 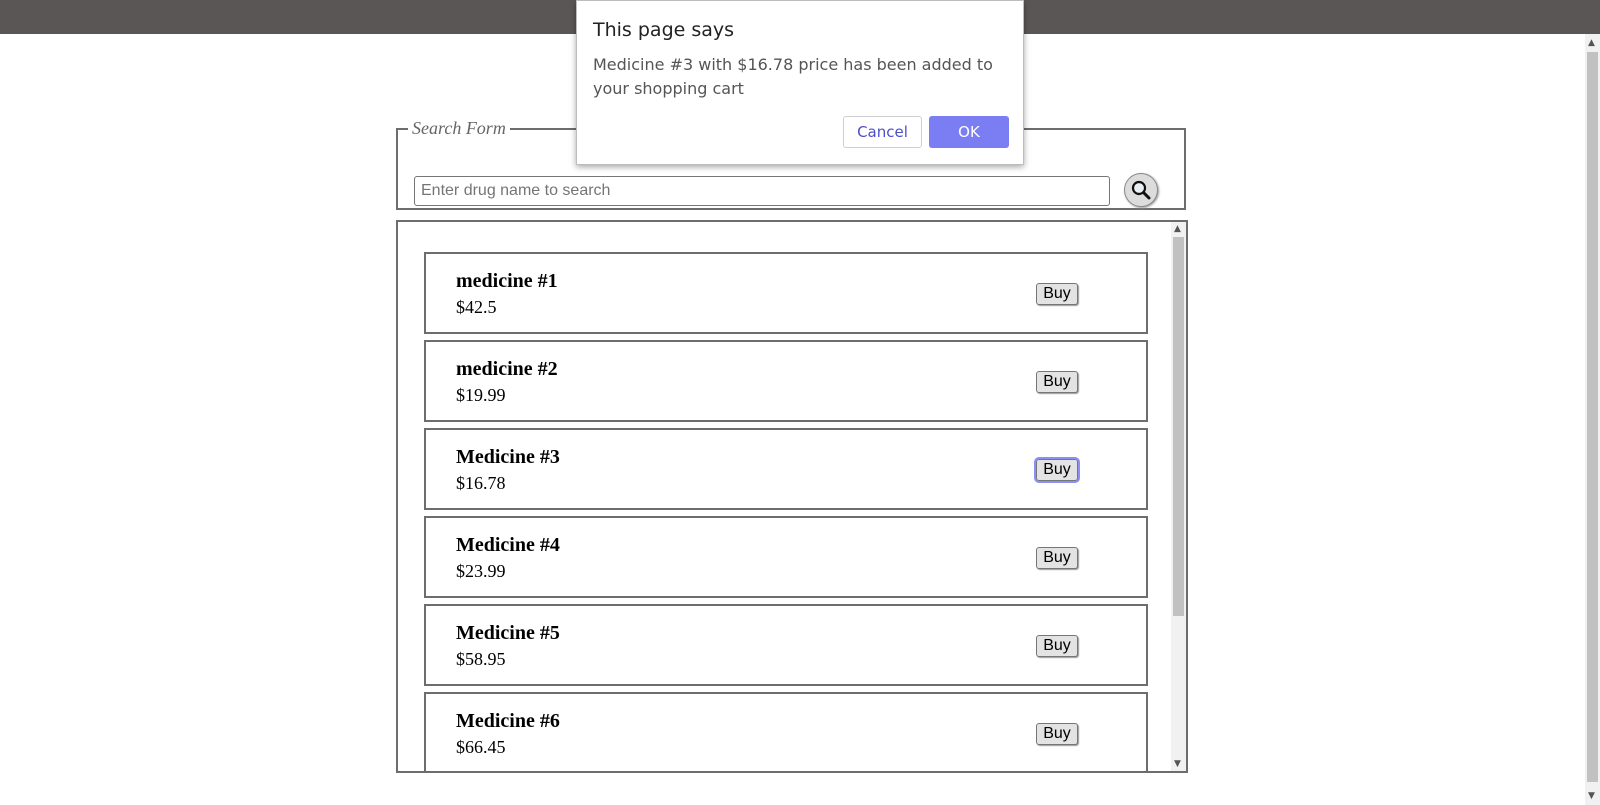 What do you see at coordinates (508, 633) in the screenshot?
I see `product-name: Medicine #5` at bounding box center [508, 633].